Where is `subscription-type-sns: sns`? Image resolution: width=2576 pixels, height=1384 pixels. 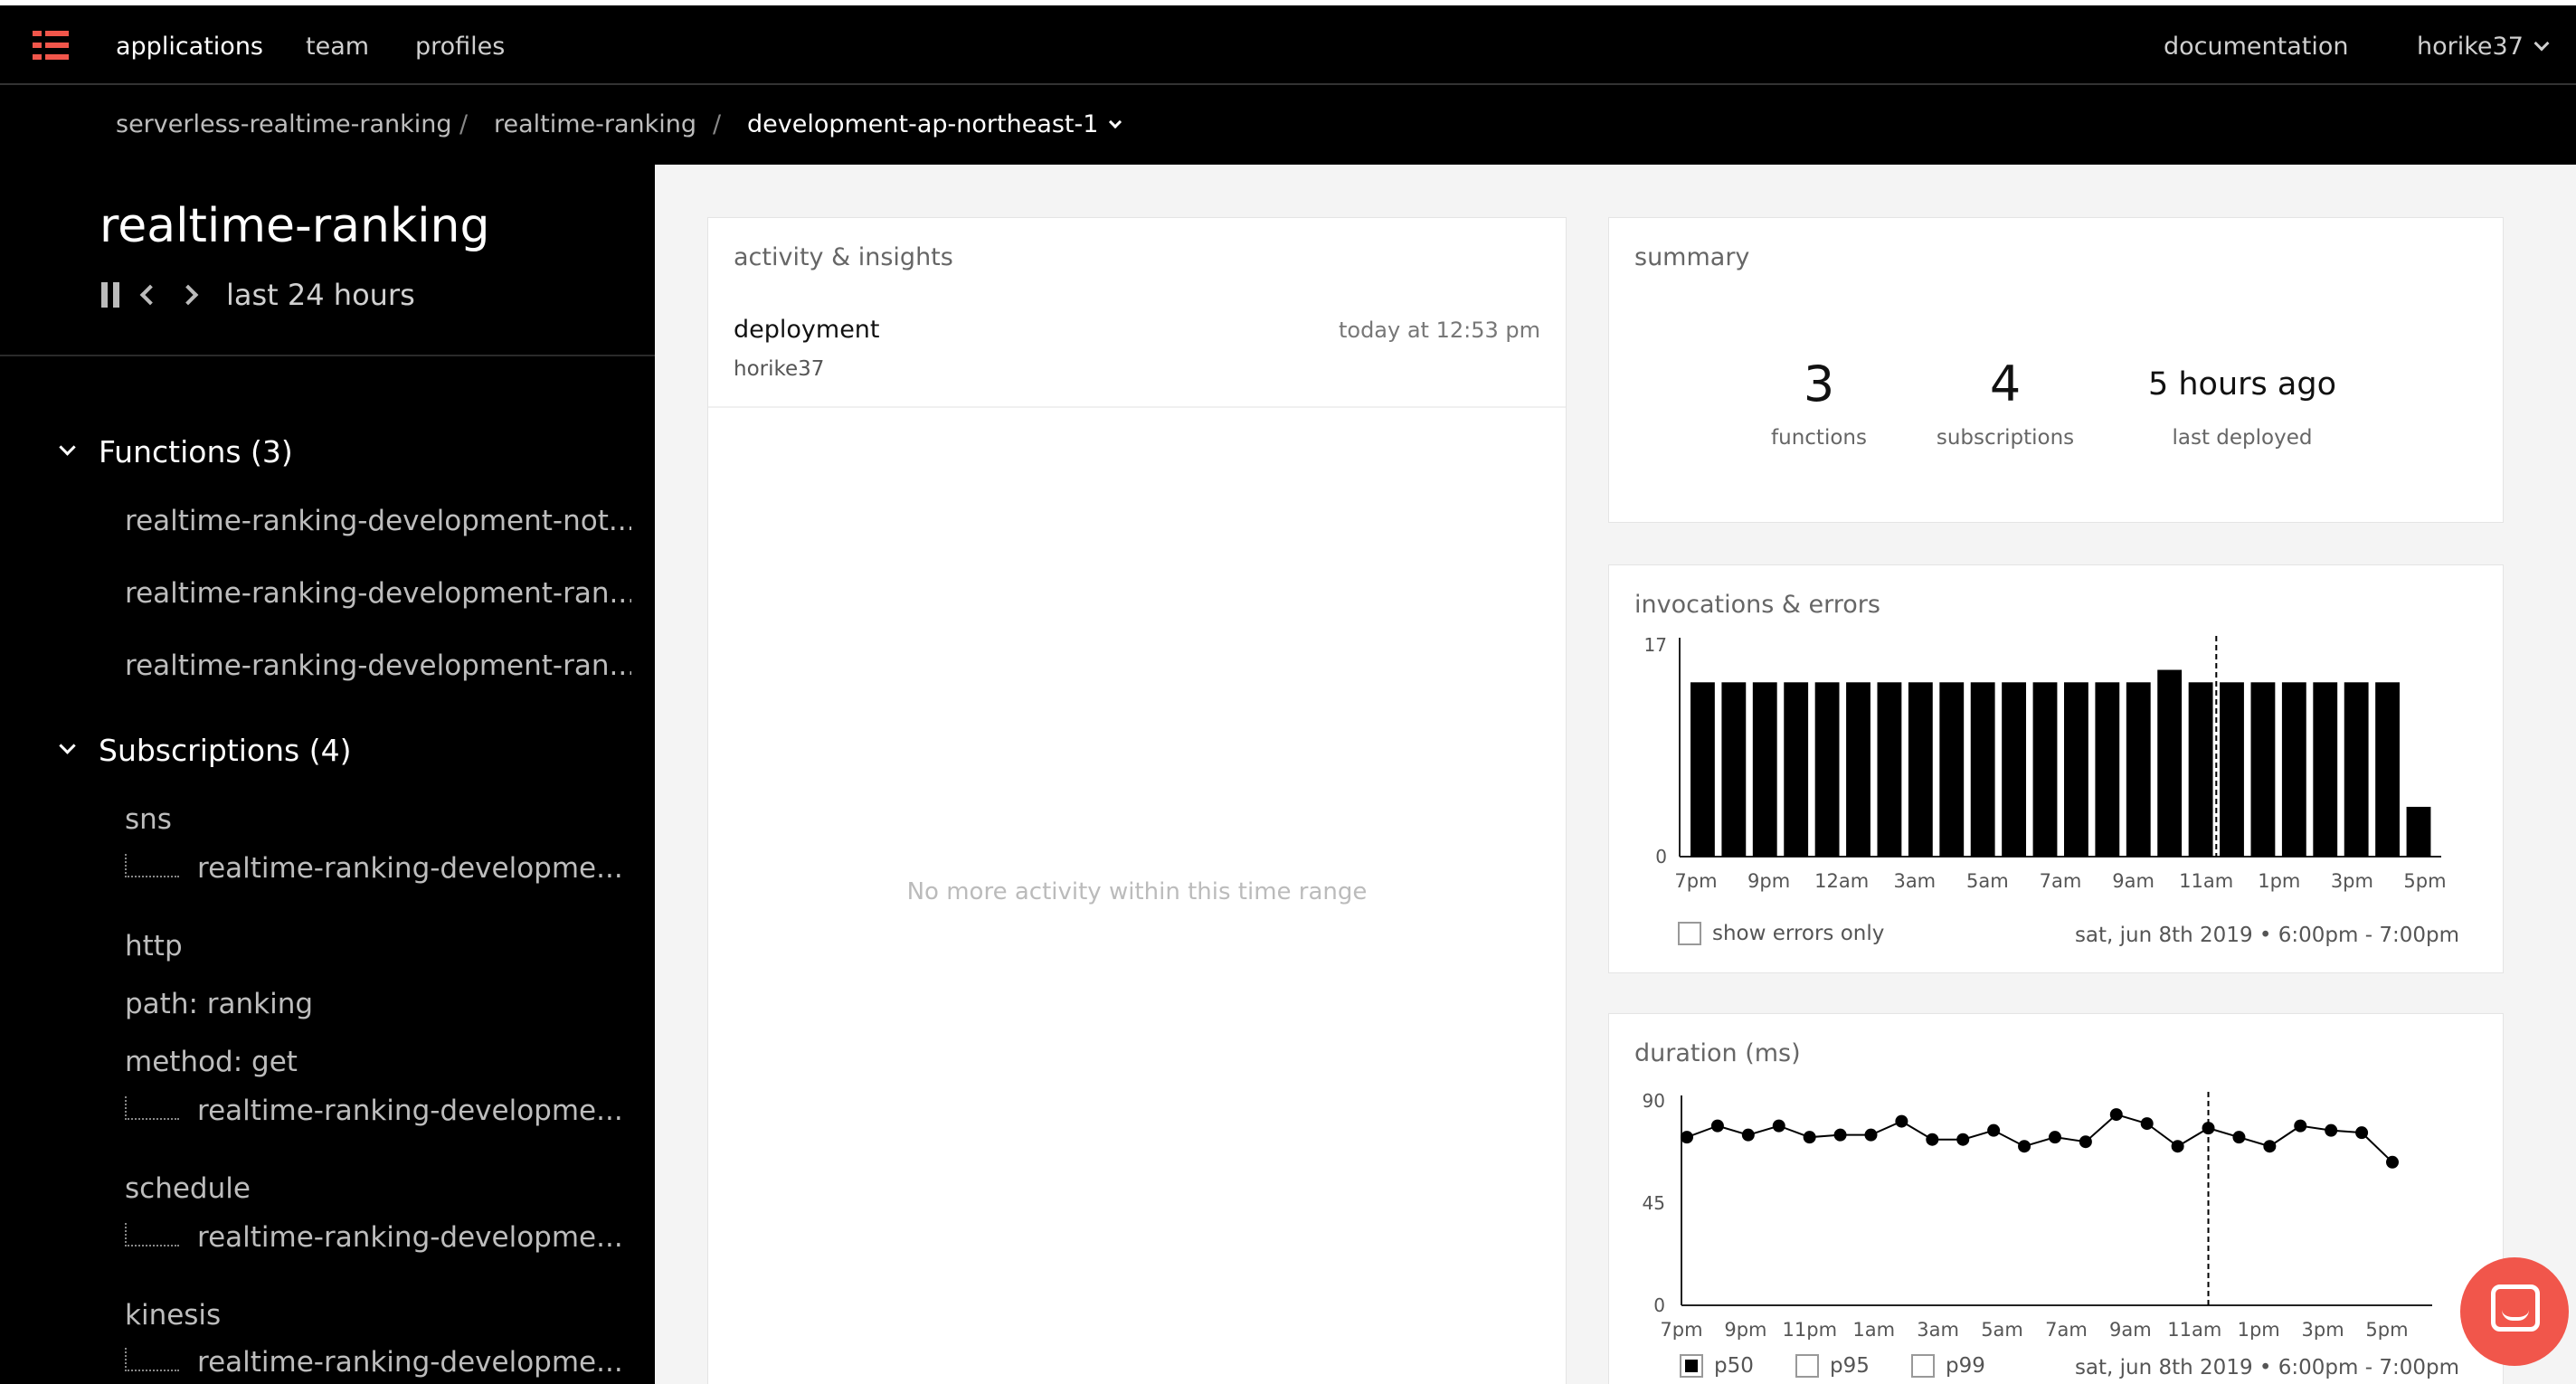 subscription-type-sns: sns is located at coordinates (148, 819).